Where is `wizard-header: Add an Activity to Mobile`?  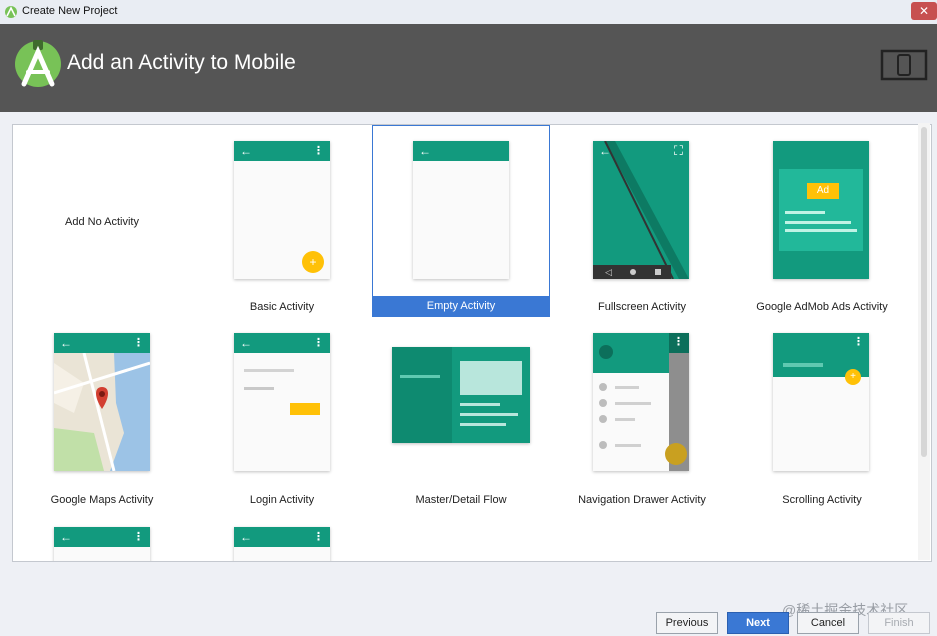
wizard-header: Add an Activity to Mobile is located at coordinates (468, 68).